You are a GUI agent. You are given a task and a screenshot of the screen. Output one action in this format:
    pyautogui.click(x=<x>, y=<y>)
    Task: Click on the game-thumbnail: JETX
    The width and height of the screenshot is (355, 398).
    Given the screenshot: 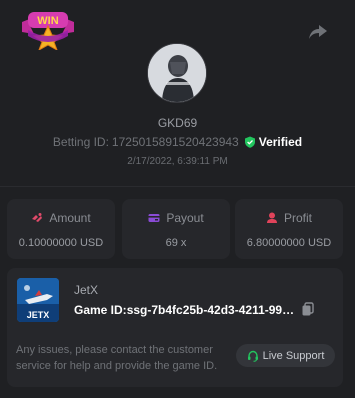 What is the action you would take?
    pyautogui.click(x=38, y=300)
    